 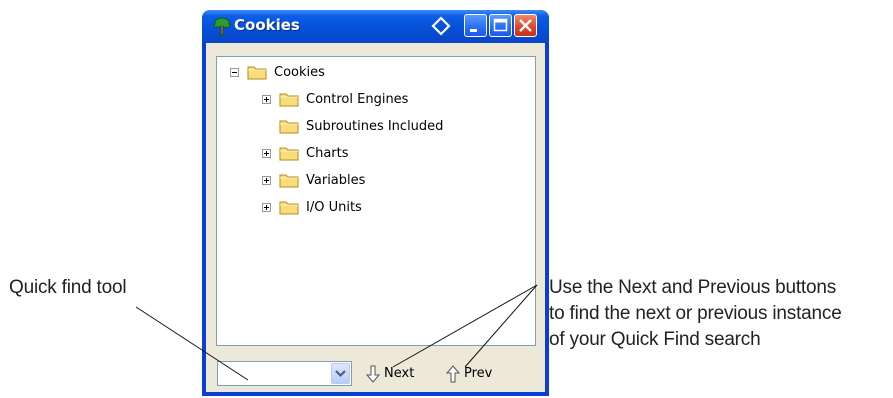 What do you see at coordinates (336, 332) in the screenshot?
I see `callout-lines` at bounding box center [336, 332].